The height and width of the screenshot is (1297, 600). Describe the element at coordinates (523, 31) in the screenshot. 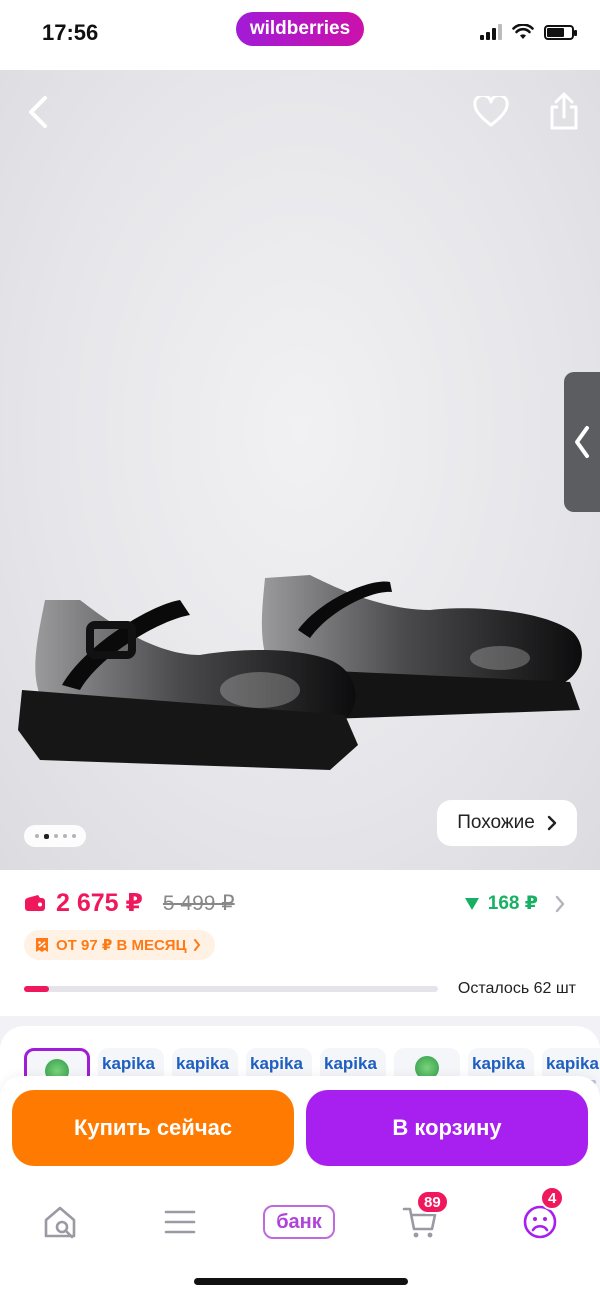

I see `wifi-icon` at that location.